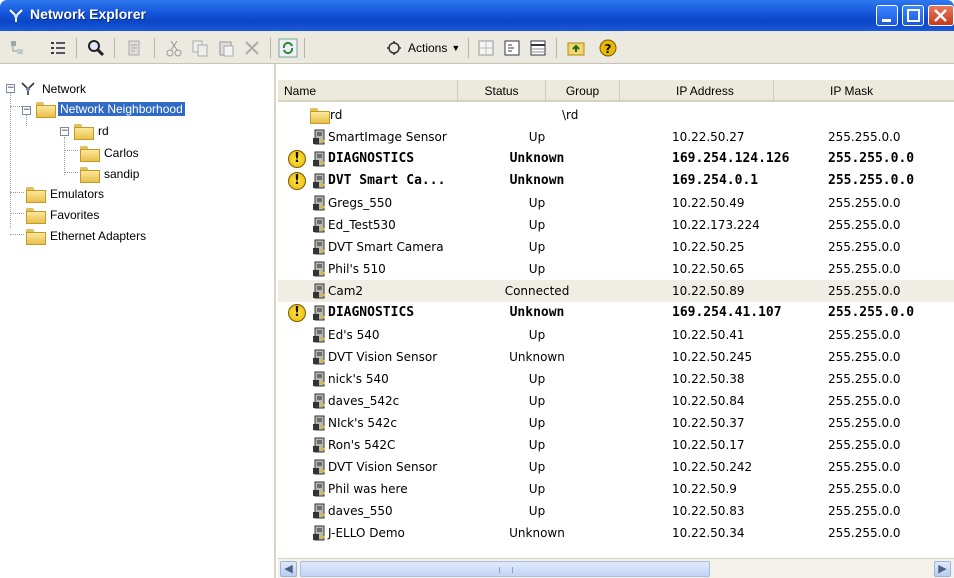 Image resolution: width=954 pixels, height=578 pixels. I want to click on table-row: Phil was here Up 10.22.50.9 255.255.0.0, so click(616, 489).